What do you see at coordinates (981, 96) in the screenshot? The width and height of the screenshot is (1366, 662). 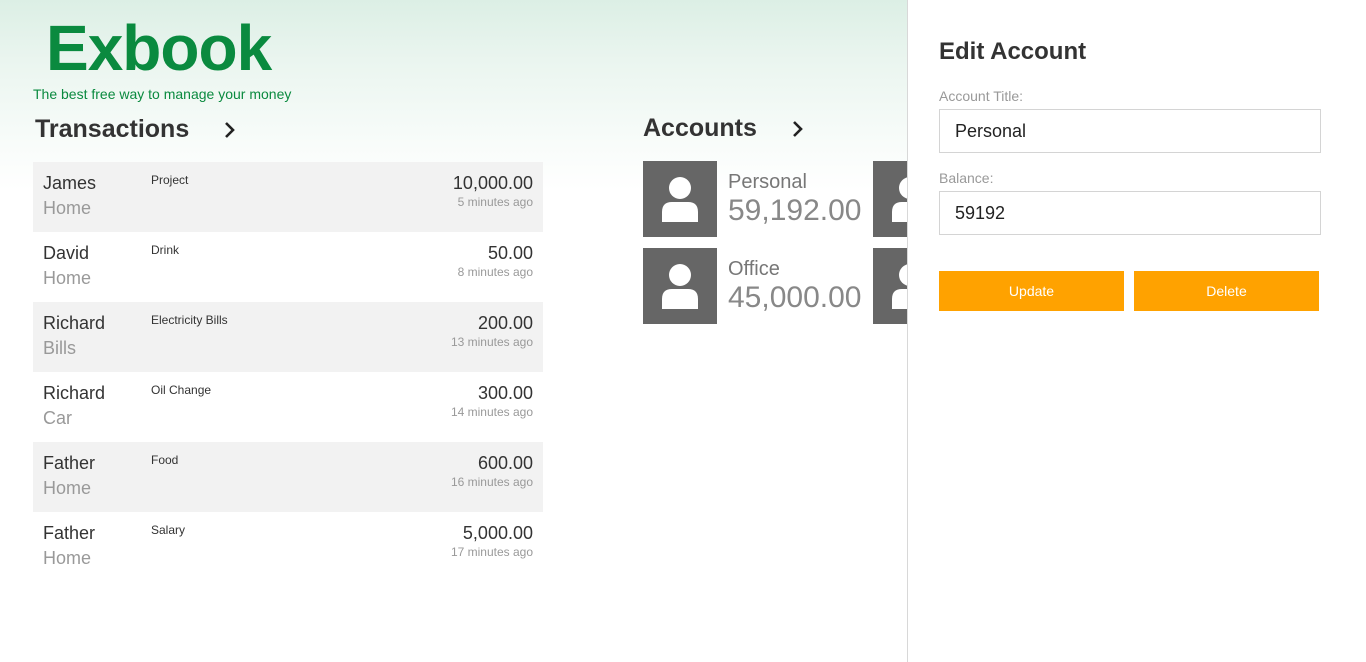 I see `account-title-label: Account Title:` at bounding box center [981, 96].